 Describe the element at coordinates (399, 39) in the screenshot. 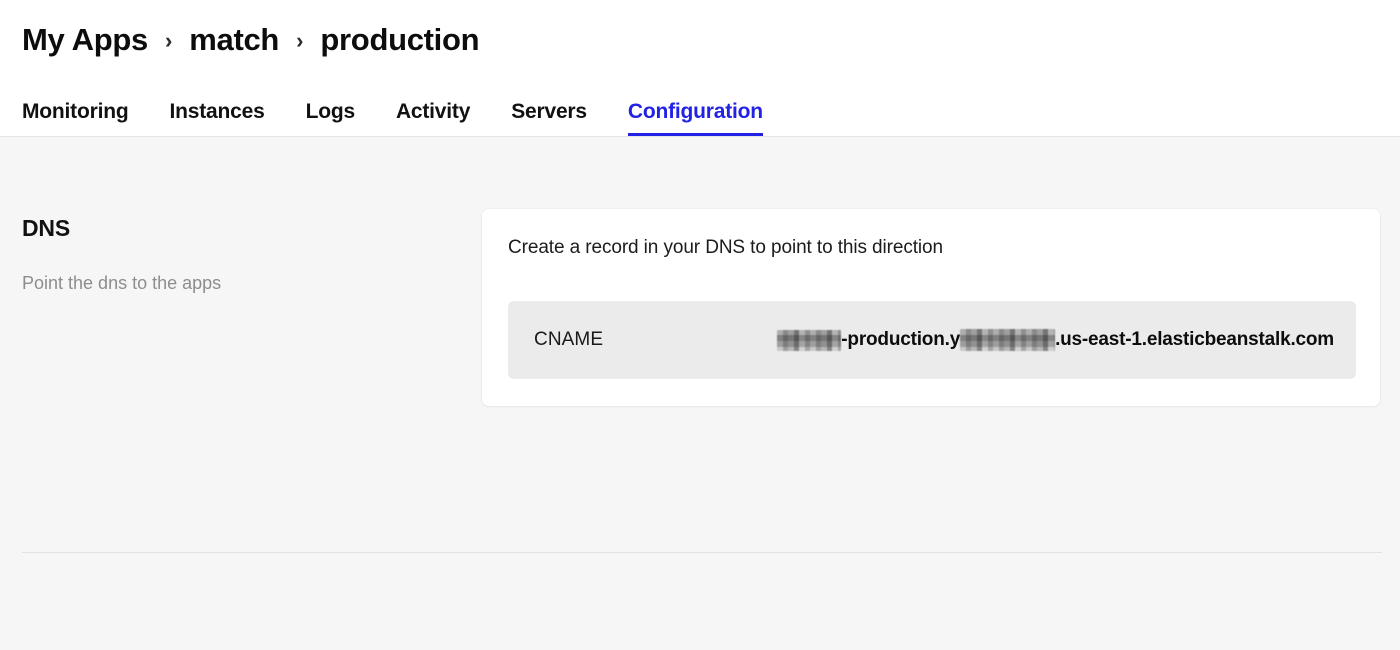

I see `breadcrumb-item-production: production` at that location.